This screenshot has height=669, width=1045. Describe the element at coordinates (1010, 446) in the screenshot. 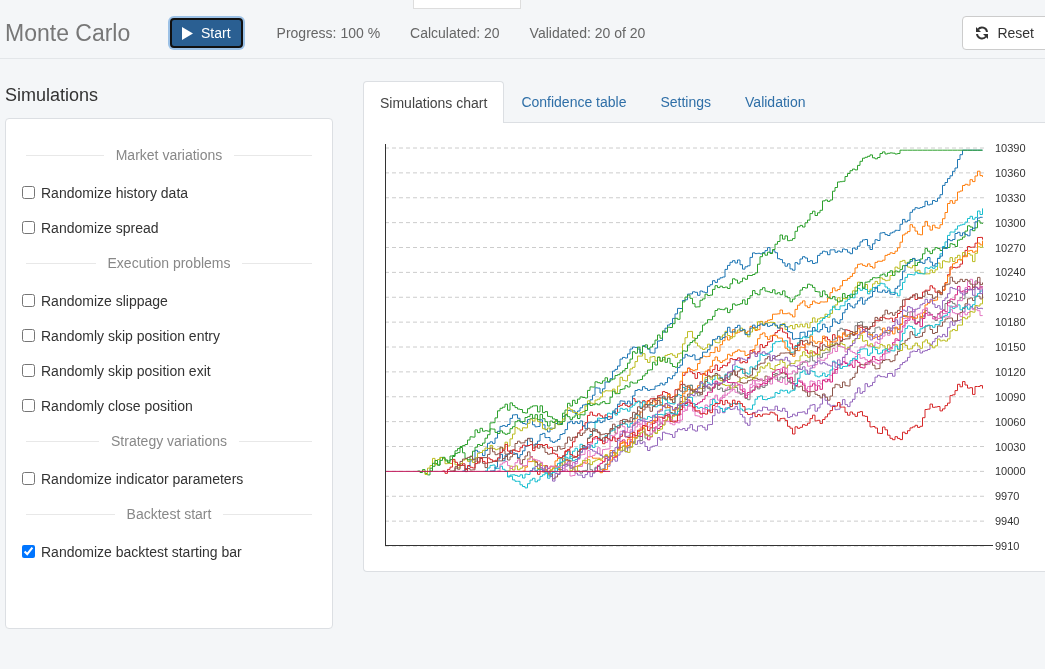

I see `axis-label: 10030` at that location.